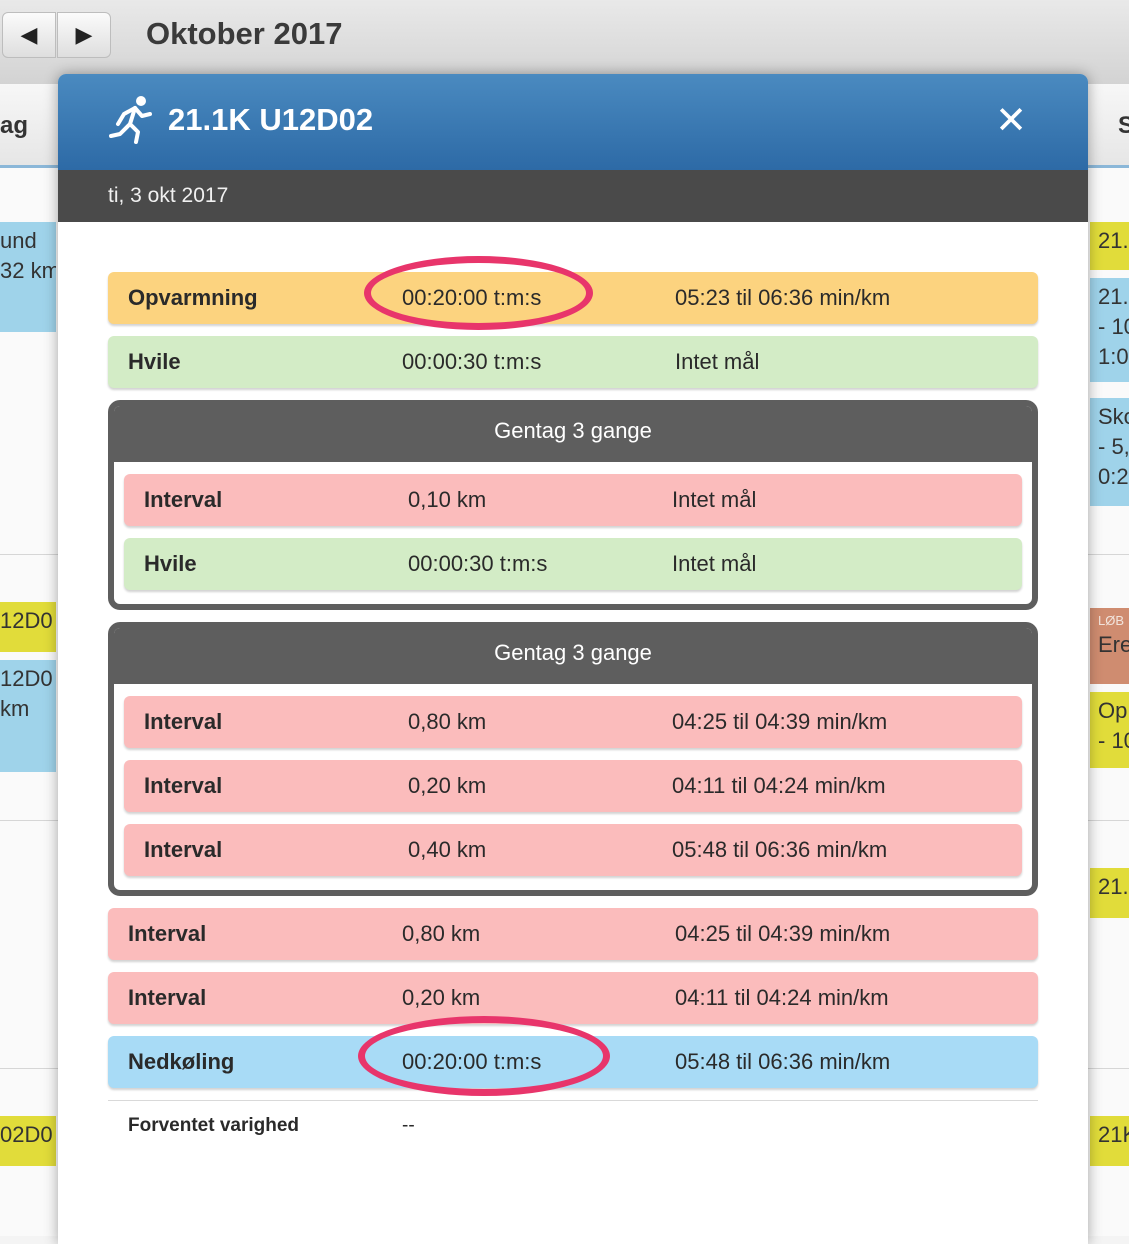 The image size is (1129, 1244). I want to click on month-title: Oktober 2017, so click(244, 33).